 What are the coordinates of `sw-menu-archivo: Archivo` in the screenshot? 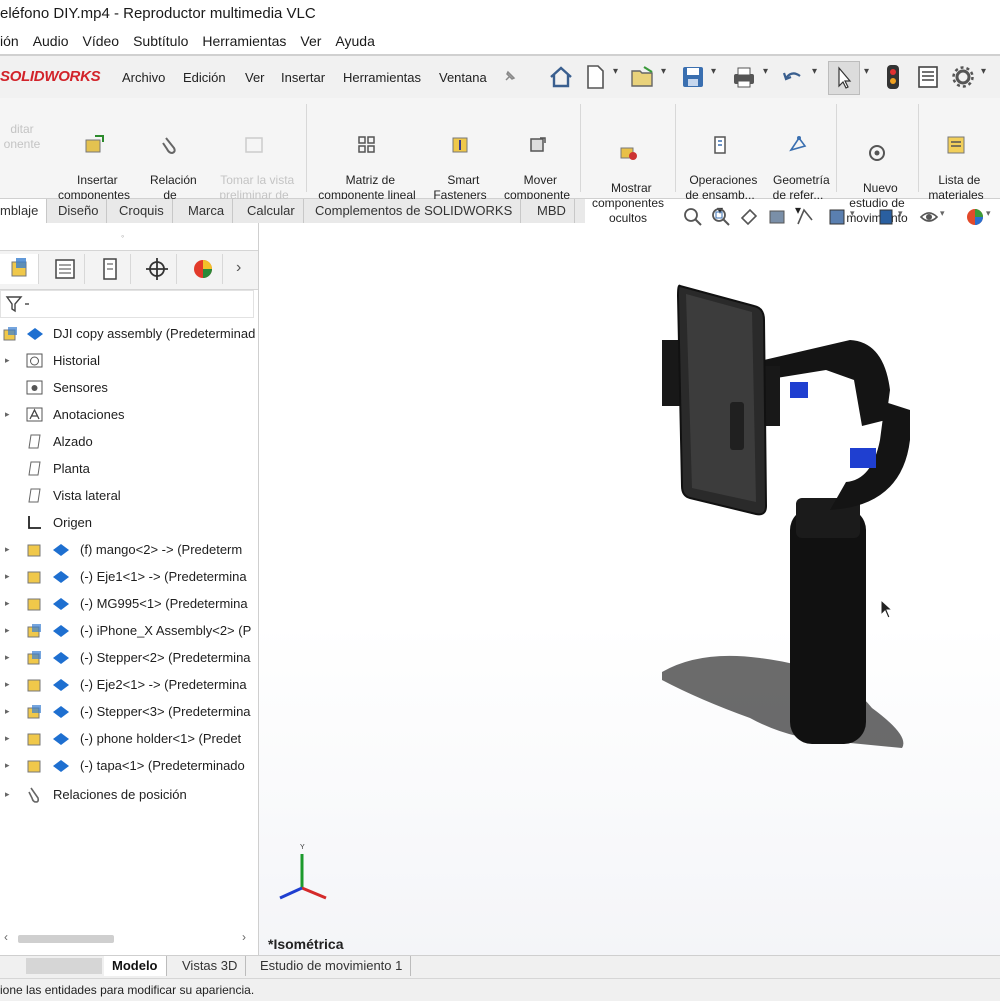 It's located at (143, 77).